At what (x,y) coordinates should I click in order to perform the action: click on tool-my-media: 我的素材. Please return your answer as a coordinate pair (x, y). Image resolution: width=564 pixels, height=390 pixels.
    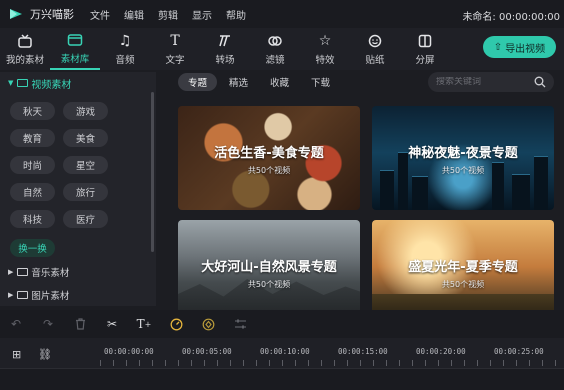
    Looking at the image, I should click on (25, 49).